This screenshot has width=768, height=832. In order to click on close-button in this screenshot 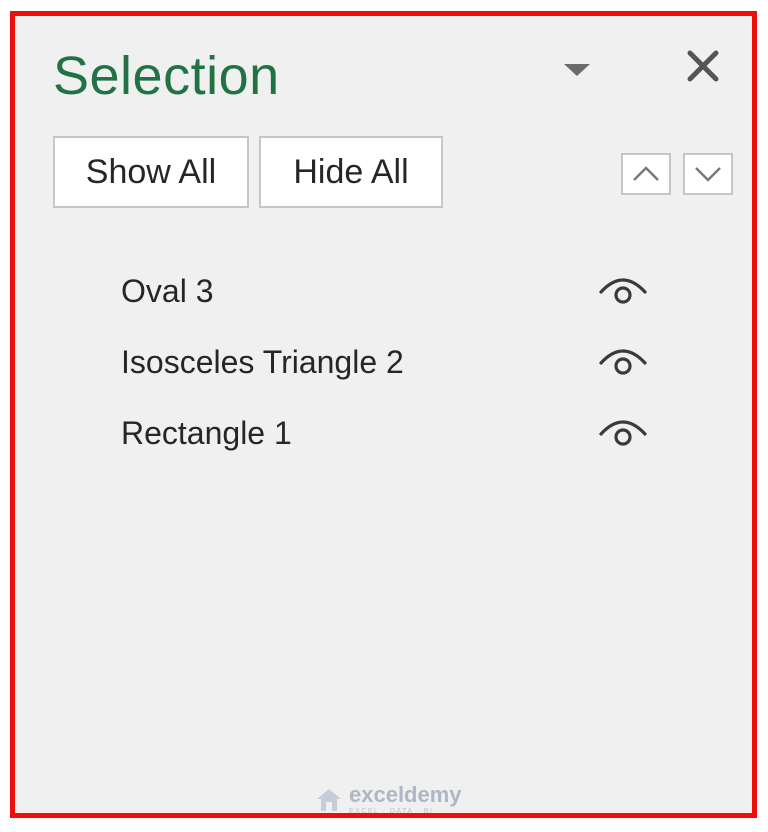, I will do `click(703, 66)`.